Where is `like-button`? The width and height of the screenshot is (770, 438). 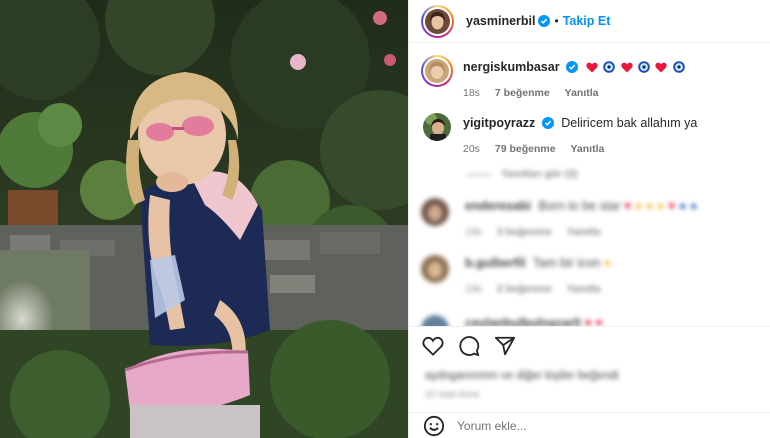 like-button is located at coordinates (433, 346).